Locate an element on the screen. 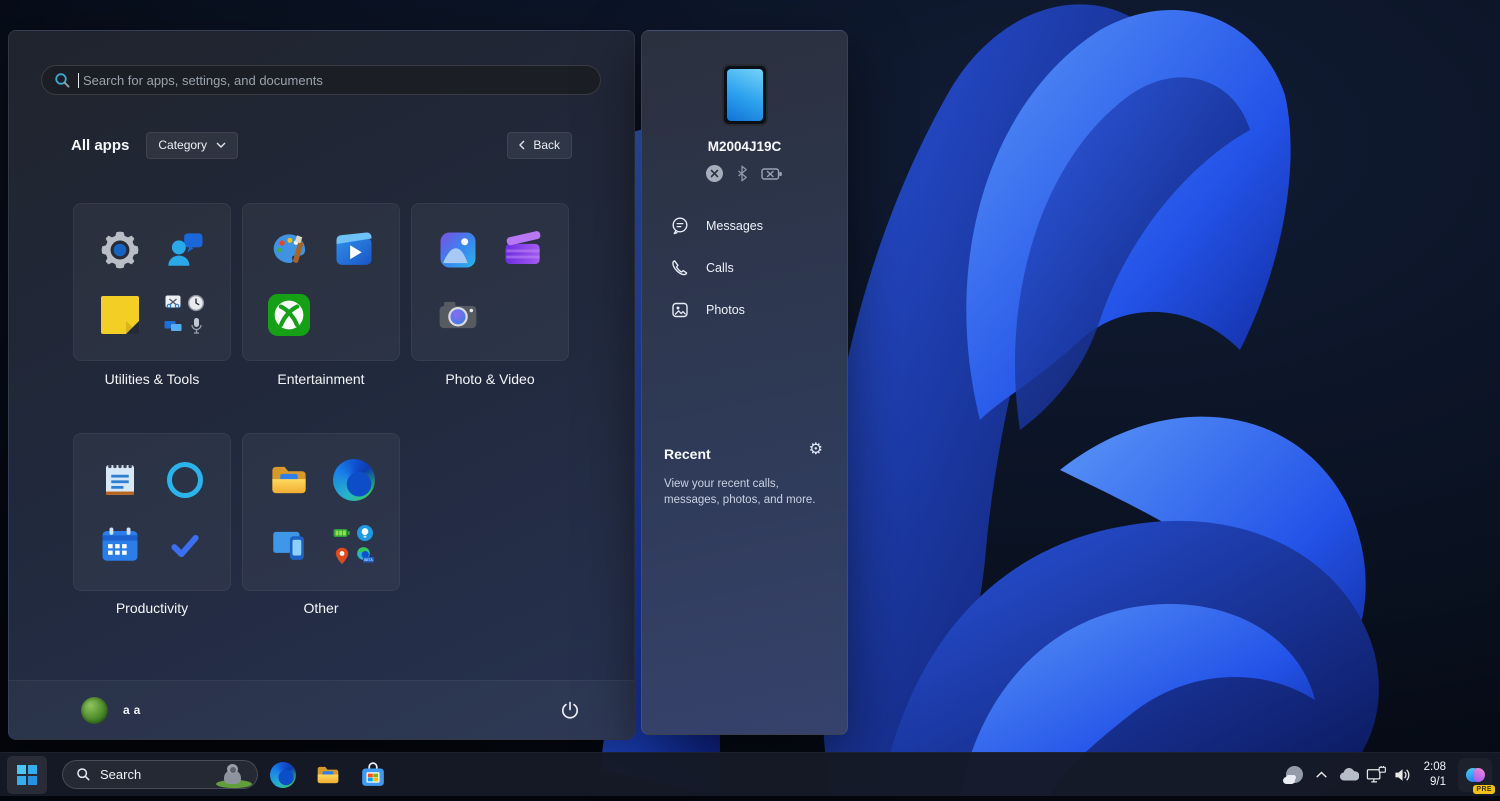  sticky-notes-icon is located at coordinates (120, 315).